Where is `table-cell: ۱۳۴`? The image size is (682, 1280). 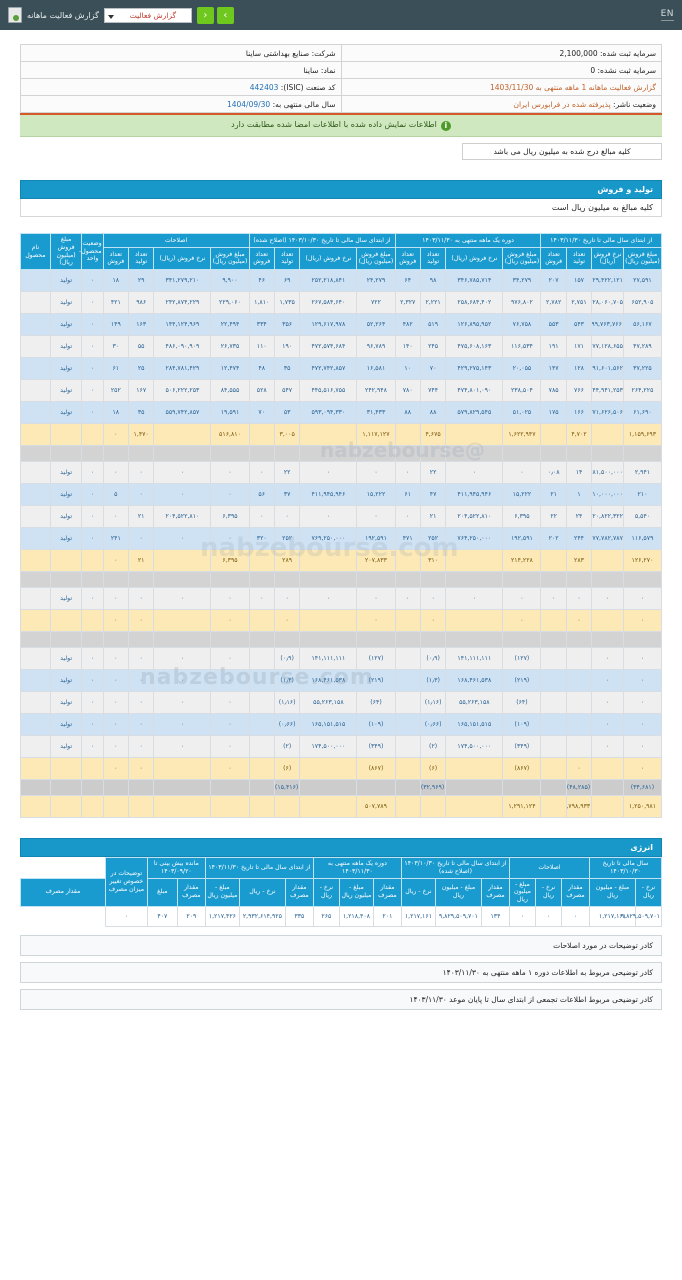
table-cell: ۱۳۴ is located at coordinates (495, 916).